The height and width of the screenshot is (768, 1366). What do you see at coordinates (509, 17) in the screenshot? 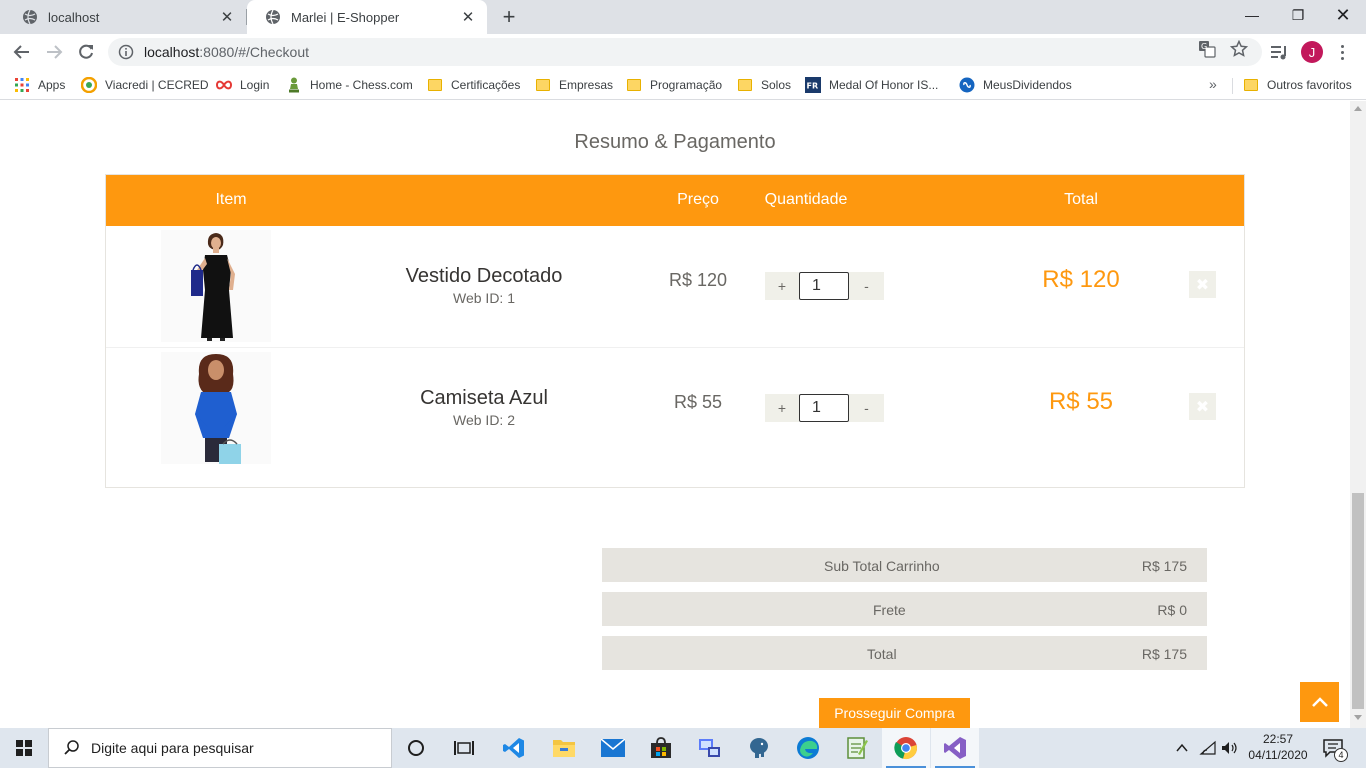
I see `new-tab-button: +` at bounding box center [509, 17].